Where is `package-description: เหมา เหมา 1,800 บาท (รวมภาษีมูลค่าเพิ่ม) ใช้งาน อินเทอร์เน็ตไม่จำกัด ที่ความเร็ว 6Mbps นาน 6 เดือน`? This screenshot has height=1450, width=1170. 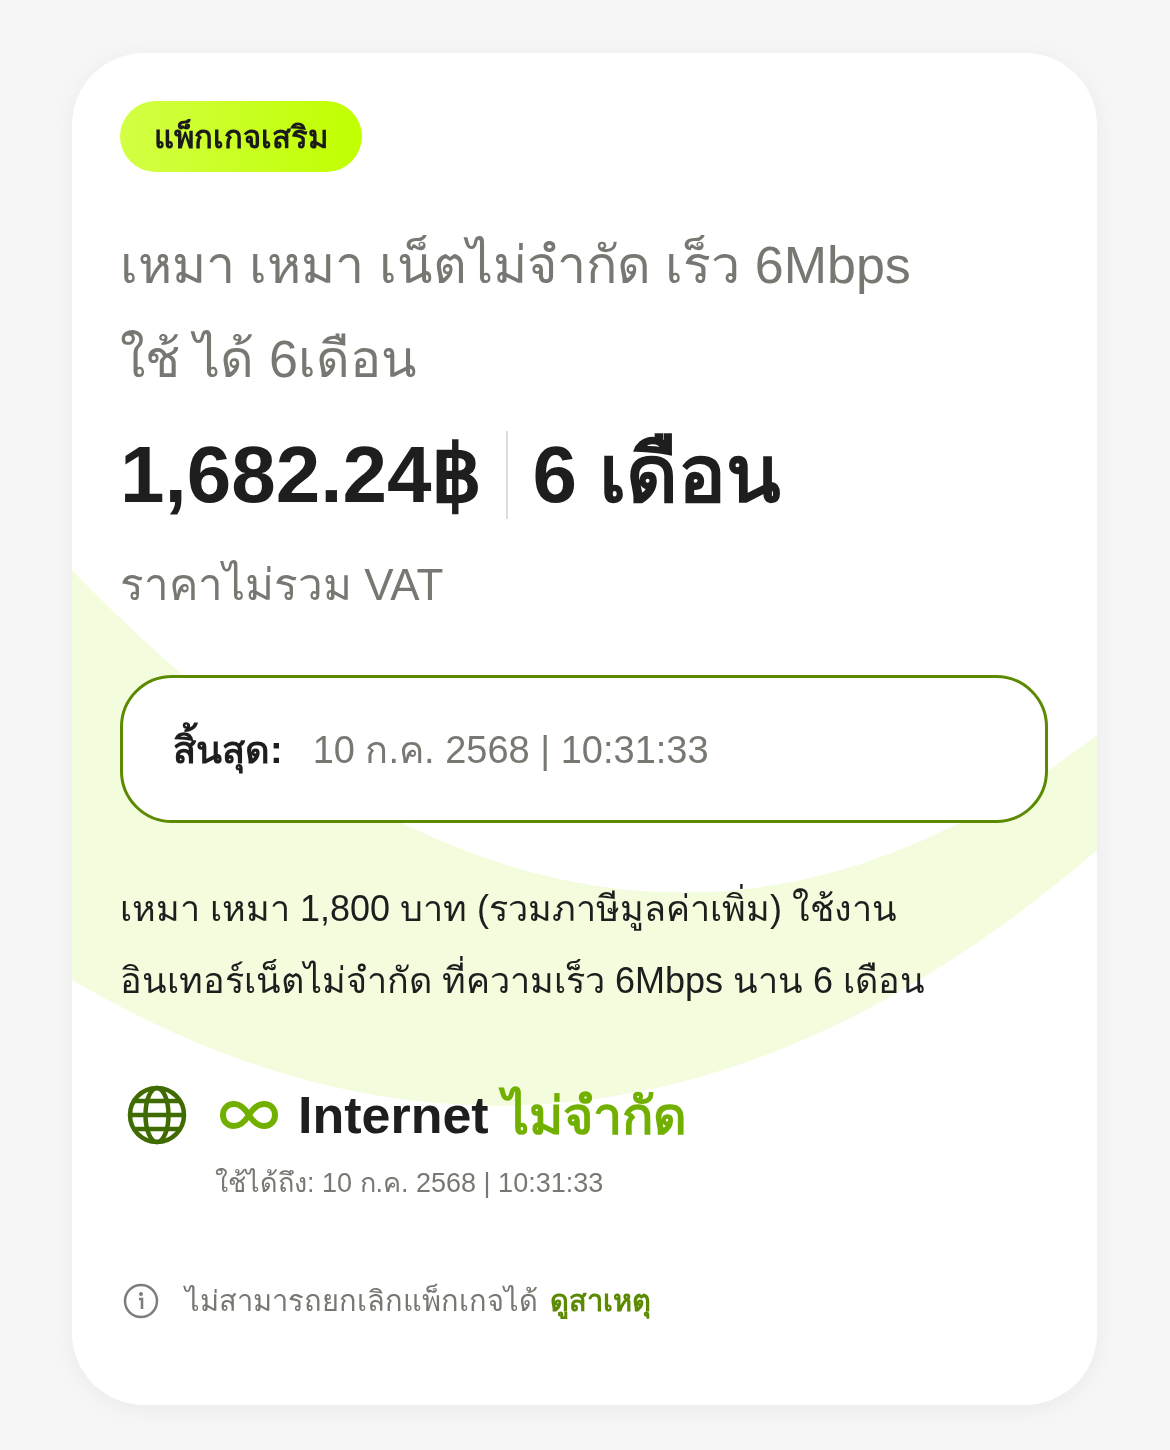
package-description: เหมา เหมา 1,800 บาท (รวมภาษีมูลค่าเพิ่ม) ใช้งาน อินเทอร์เน็ตไม่จำกัด ที่ความเร็ว 6Mbps นาน 6 เดือน is located at coordinates (570, 945).